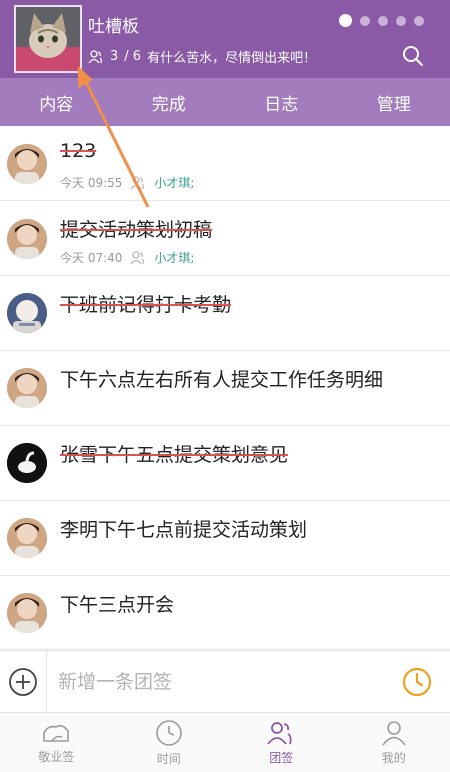  Describe the element at coordinates (218, 682) in the screenshot. I see `new-note-input` at that location.